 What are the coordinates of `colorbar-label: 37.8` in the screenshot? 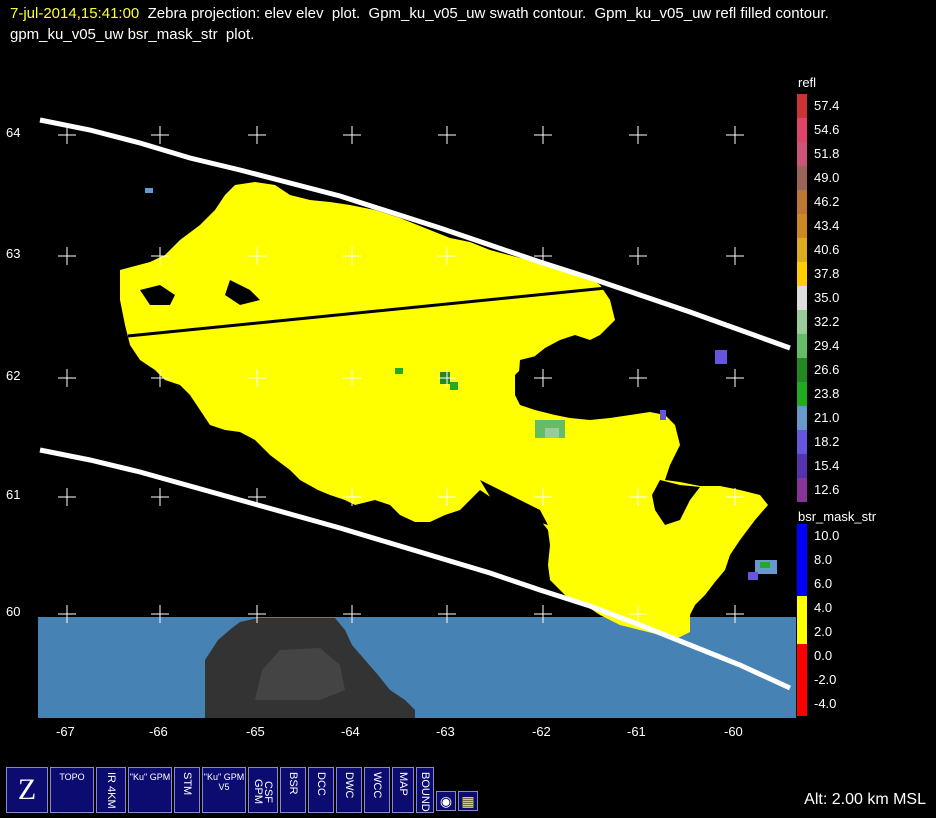 It's located at (827, 273).